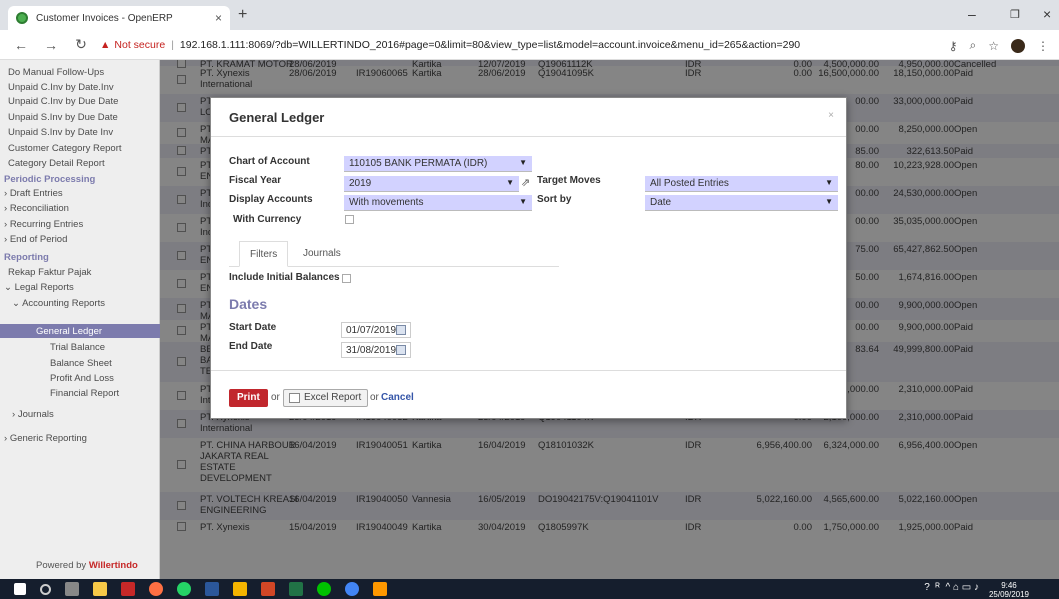  What do you see at coordinates (242, 15) in the screenshot?
I see `new-tab-icon: +` at bounding box center [242, 15].